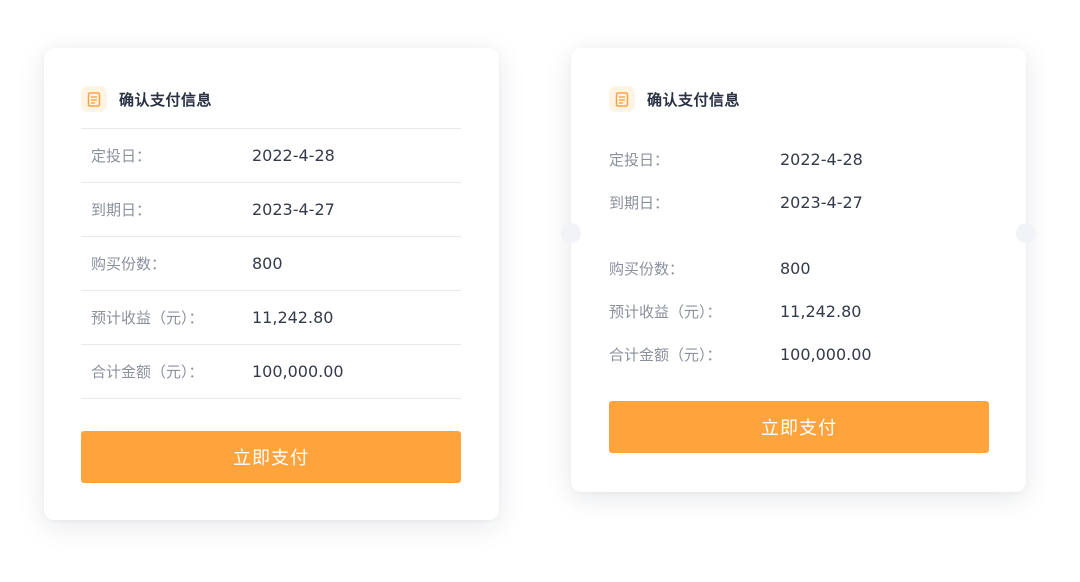 The image size is (1080, 582). Describe the element at coordinates (571, 233) in the screenshot. I see `ticket-notch-left` at that location.